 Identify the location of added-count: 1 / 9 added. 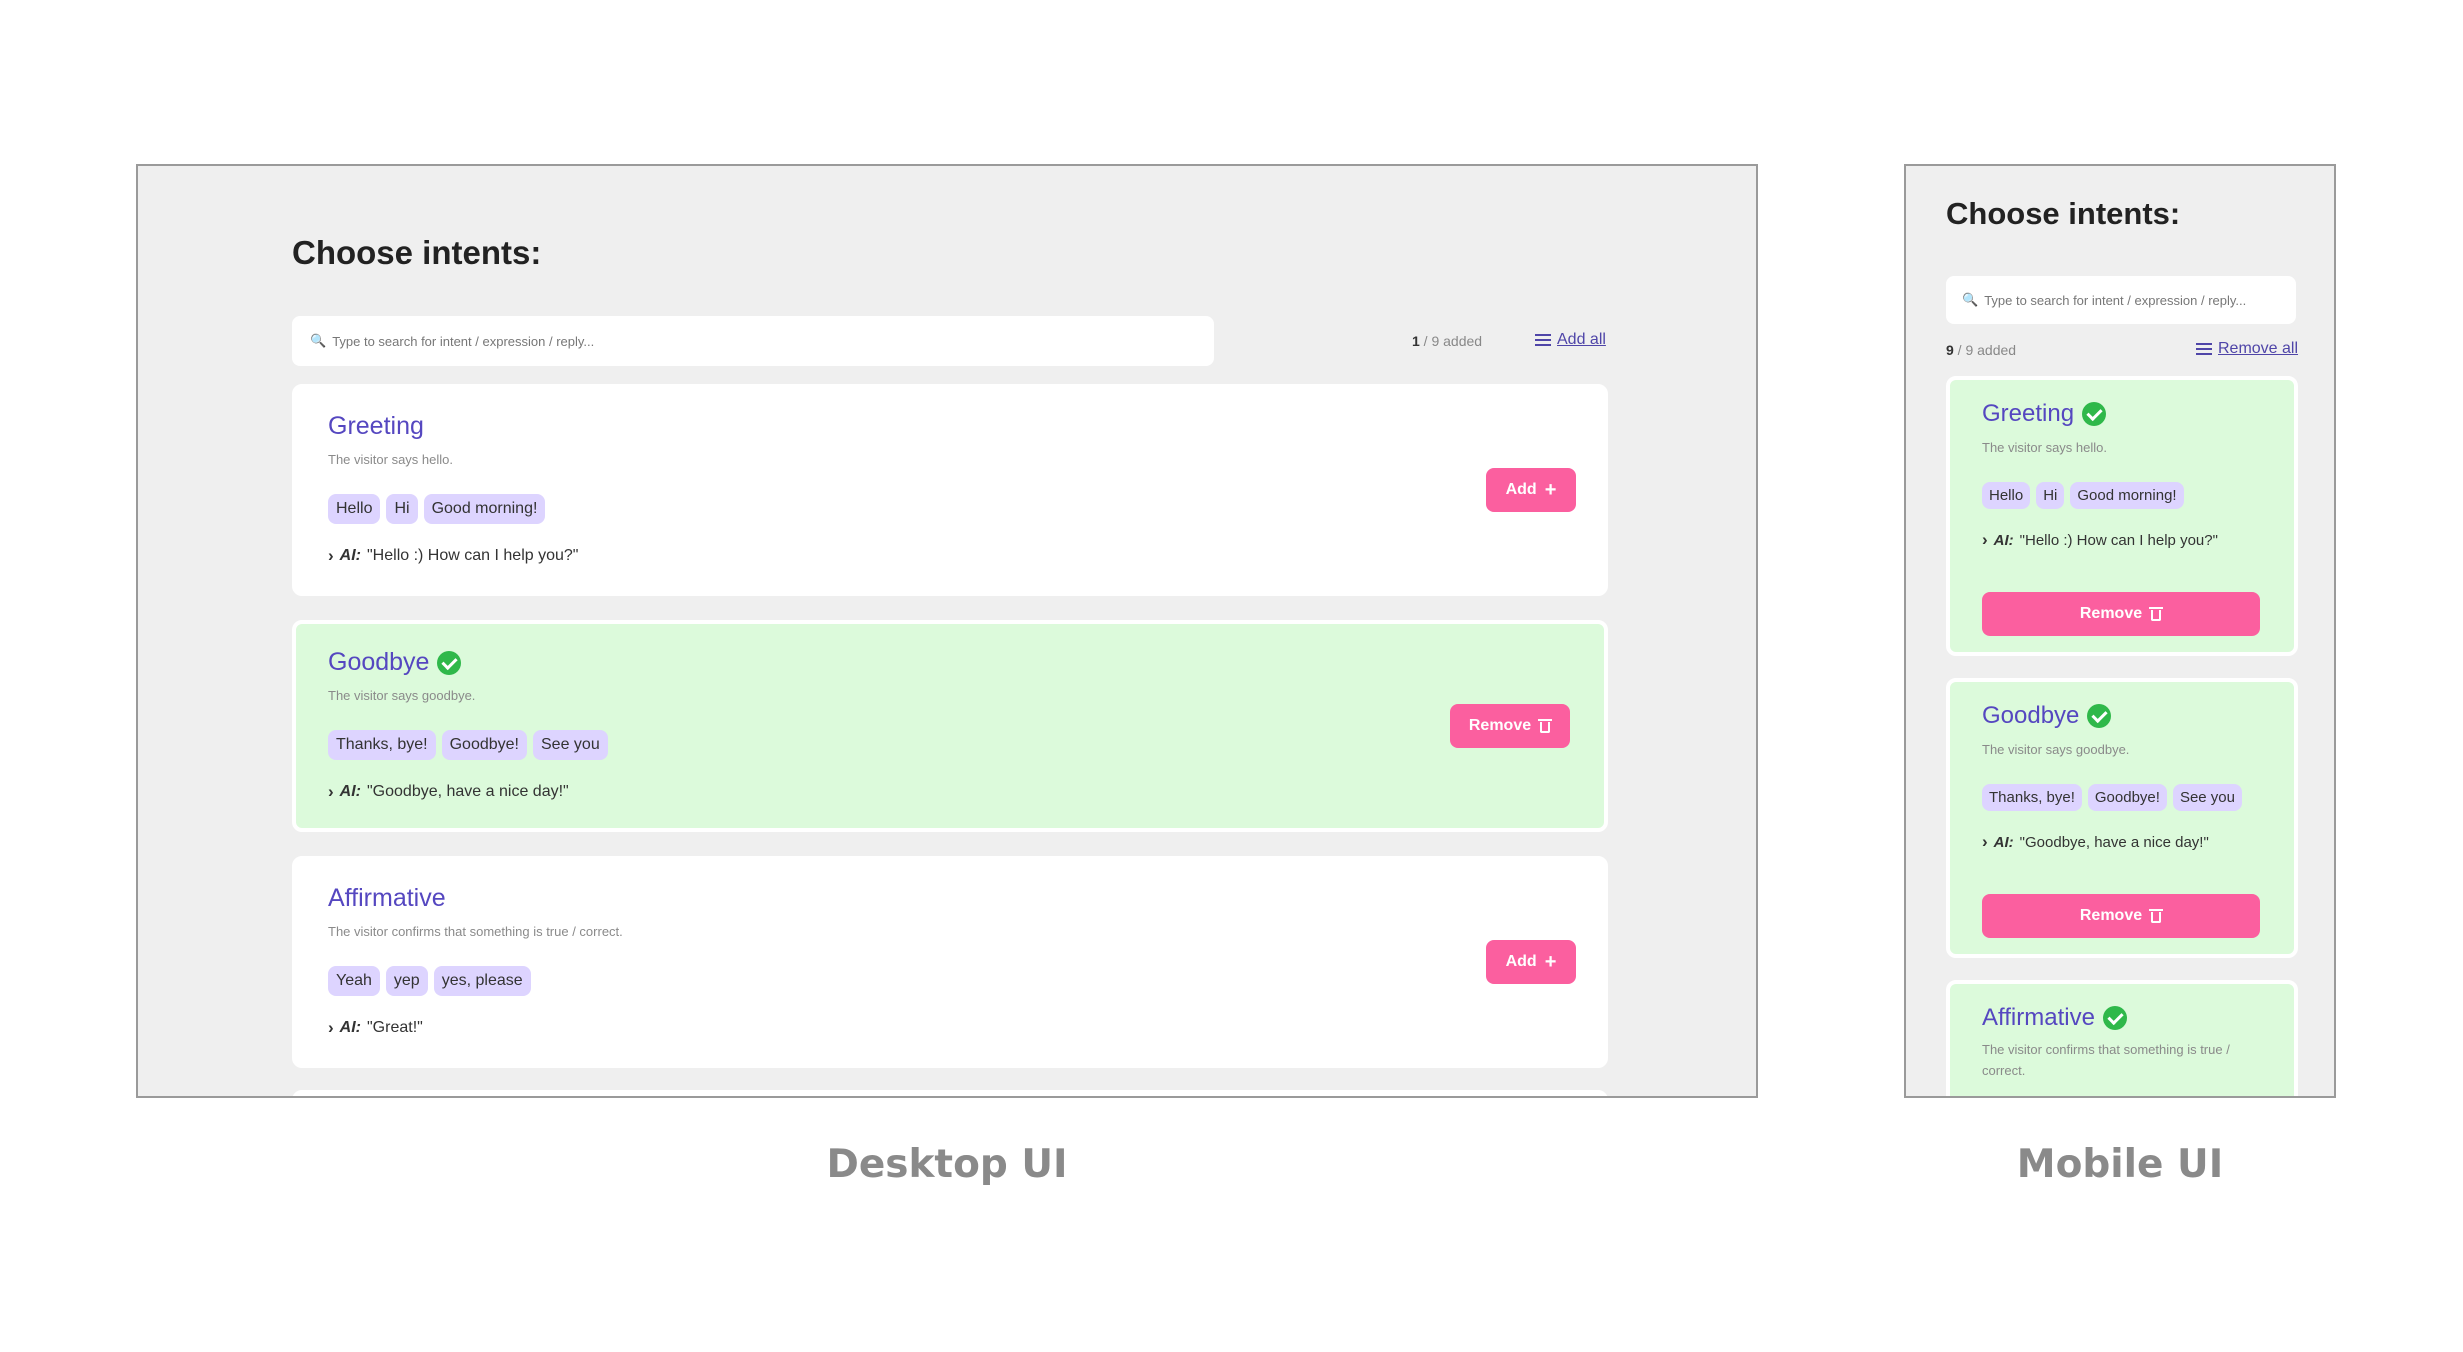
(1447, 341).